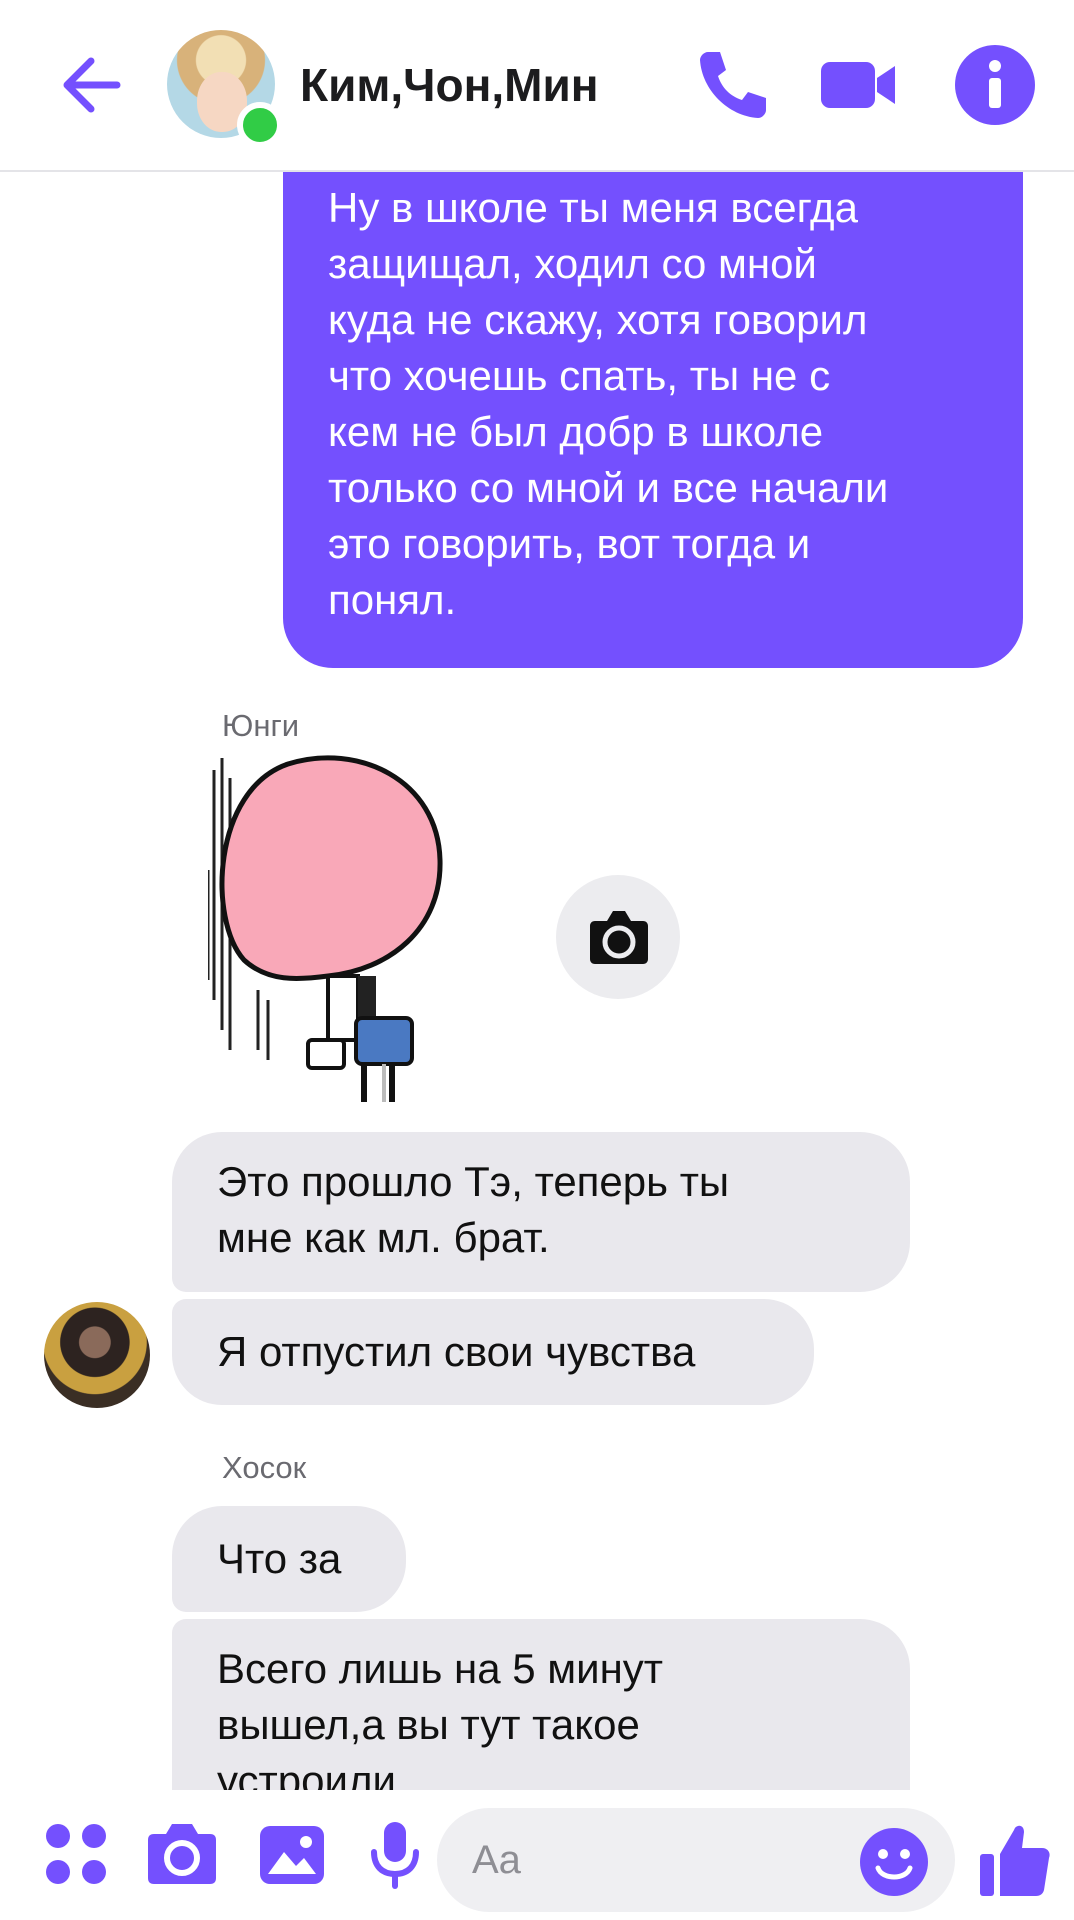 This screenshot has height=1920, width=1074. What do you see at coordinates (343, 930) in the screenshot?
I see `sticker-image` at bounding box center [343, 930].